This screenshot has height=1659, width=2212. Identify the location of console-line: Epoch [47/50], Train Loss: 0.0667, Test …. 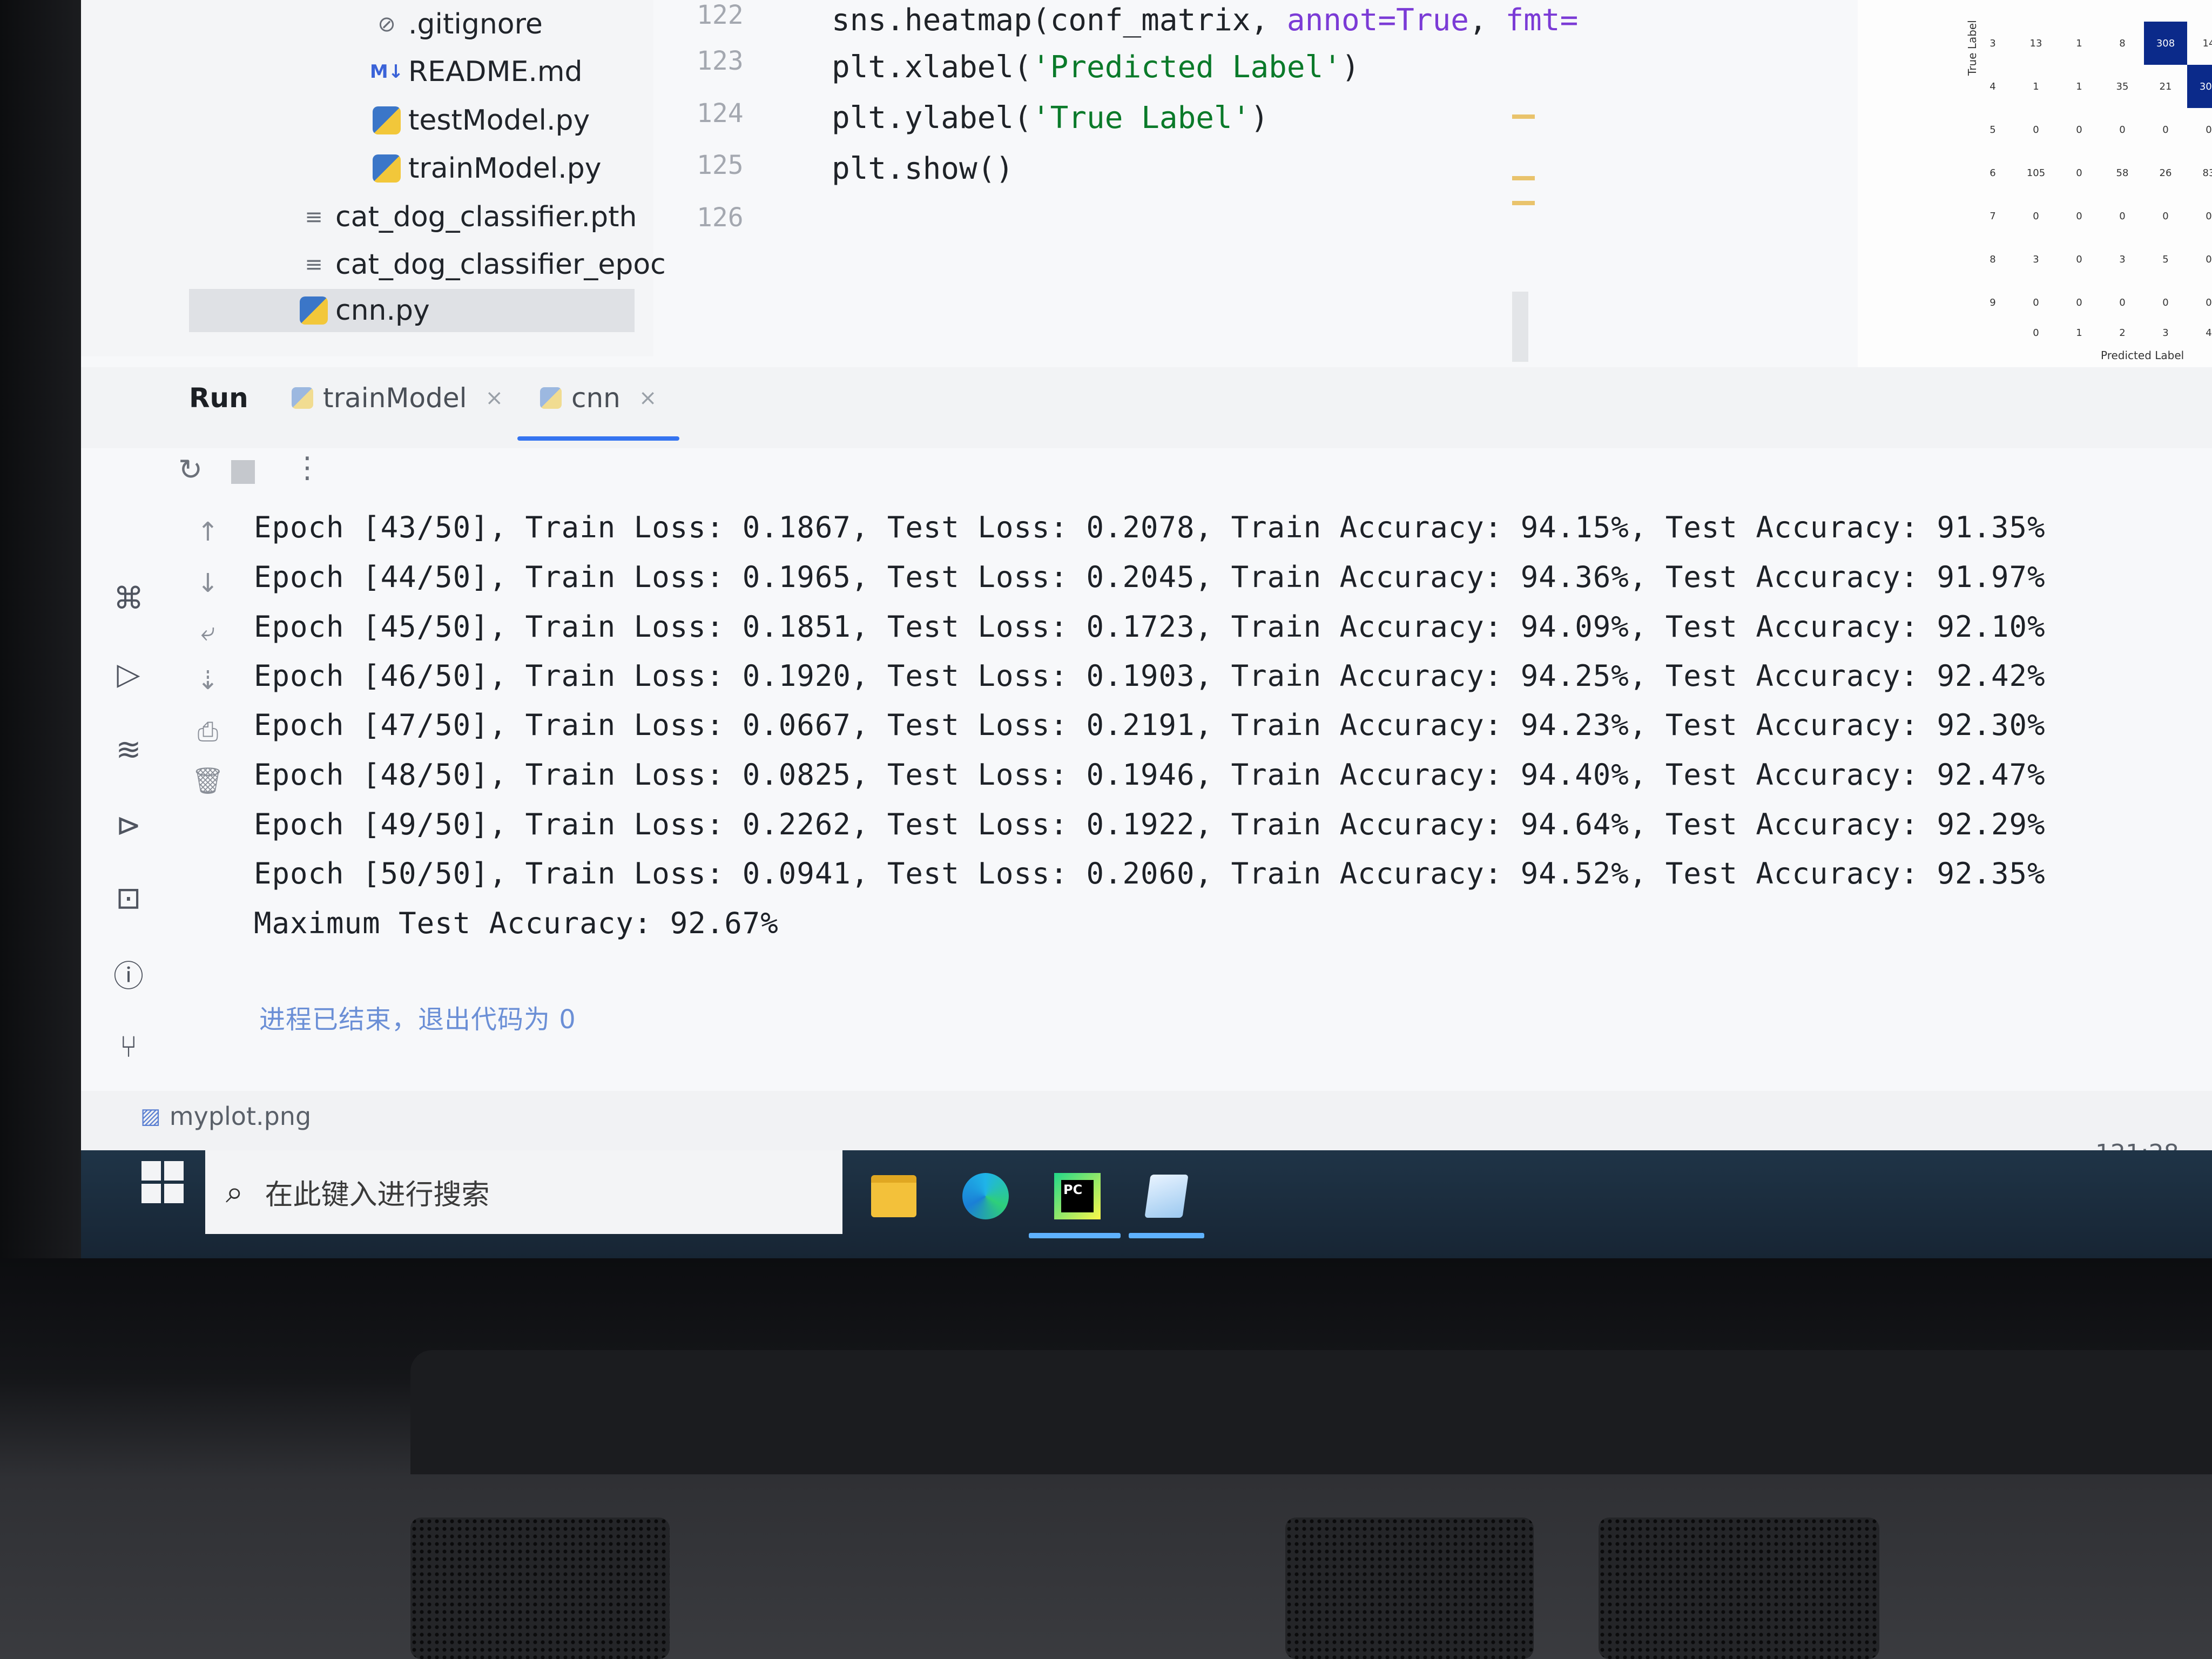
(1150, 725).